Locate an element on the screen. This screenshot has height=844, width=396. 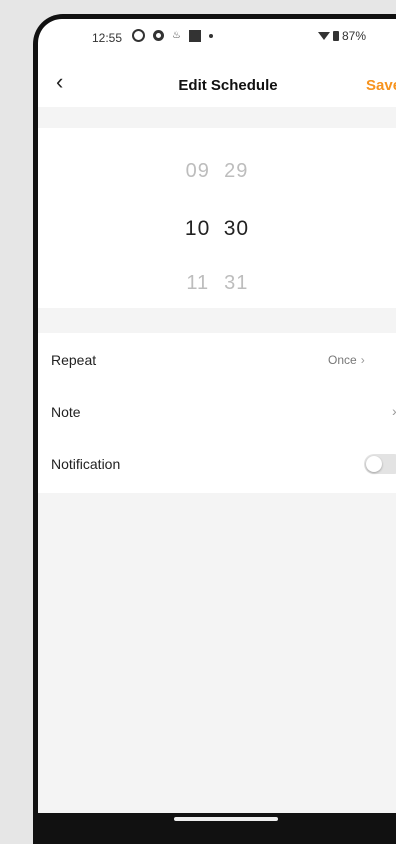
status-right: 87% is located at coordinates (342, 36).